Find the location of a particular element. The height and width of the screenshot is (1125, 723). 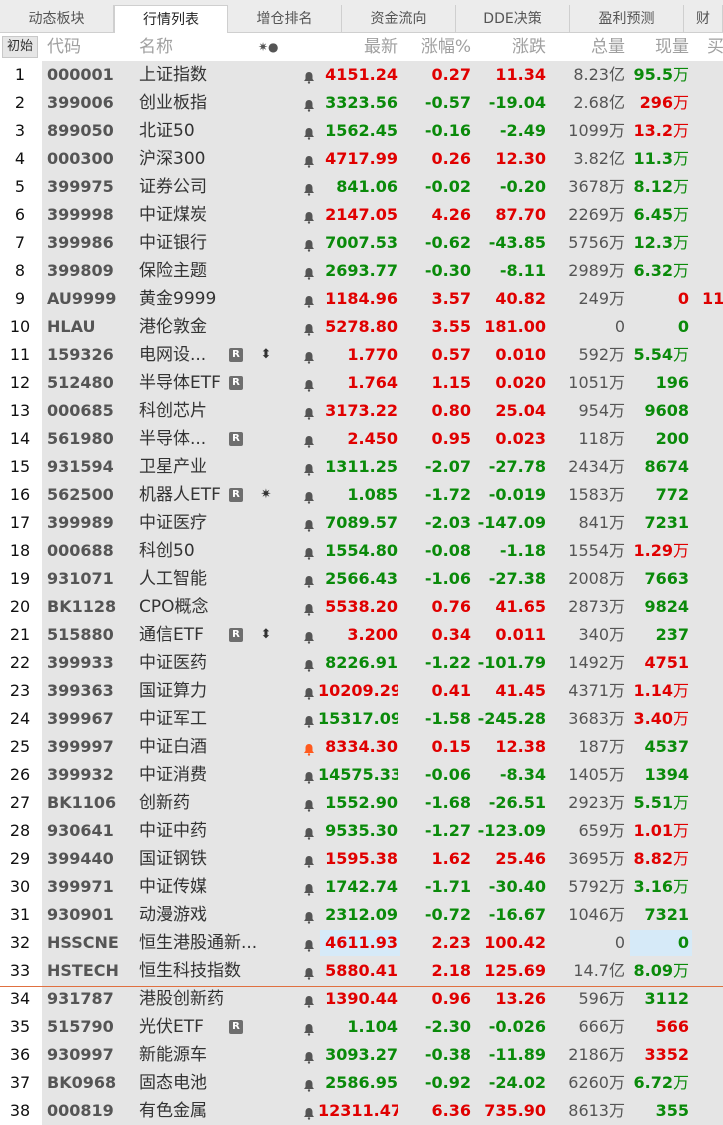

stock-name: 动漫游戏 is located at coordinates (173, 915).